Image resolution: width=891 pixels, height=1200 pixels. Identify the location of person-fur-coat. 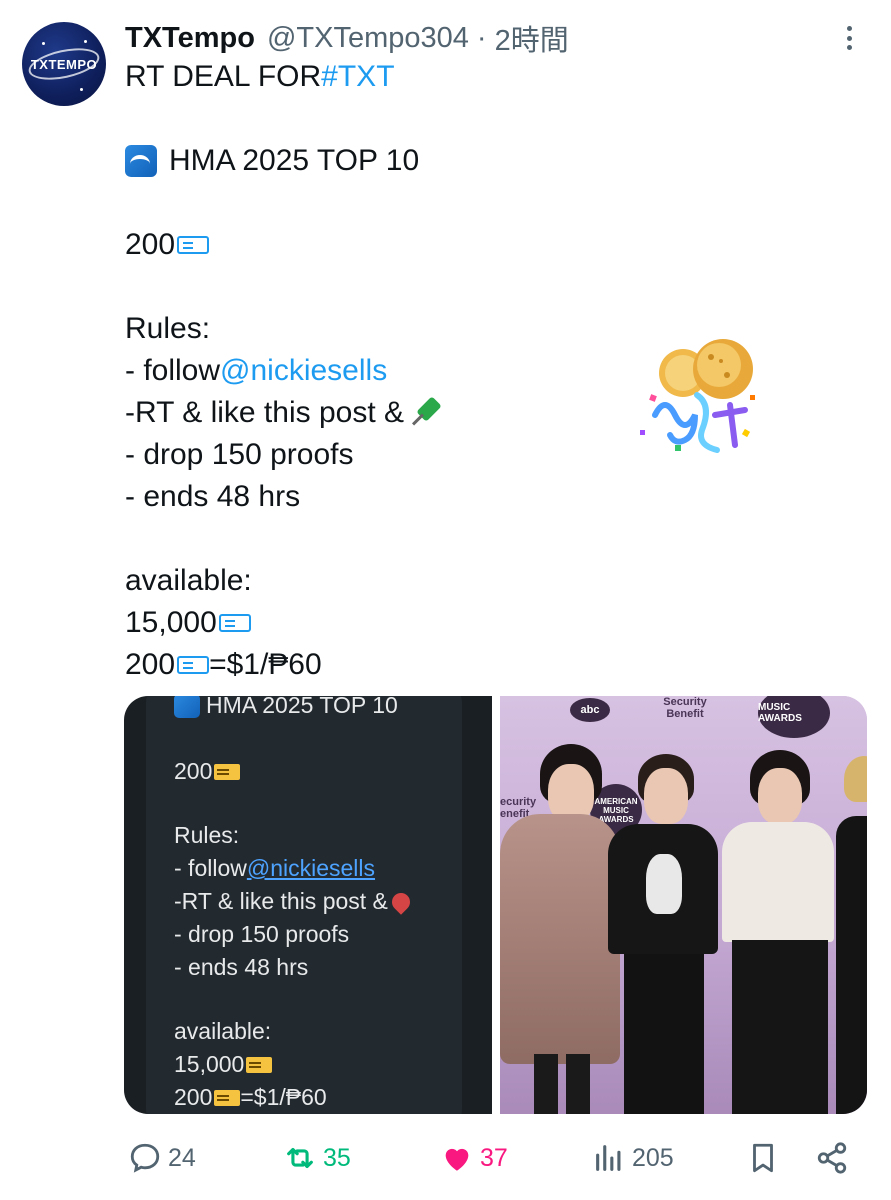
(560, 929).